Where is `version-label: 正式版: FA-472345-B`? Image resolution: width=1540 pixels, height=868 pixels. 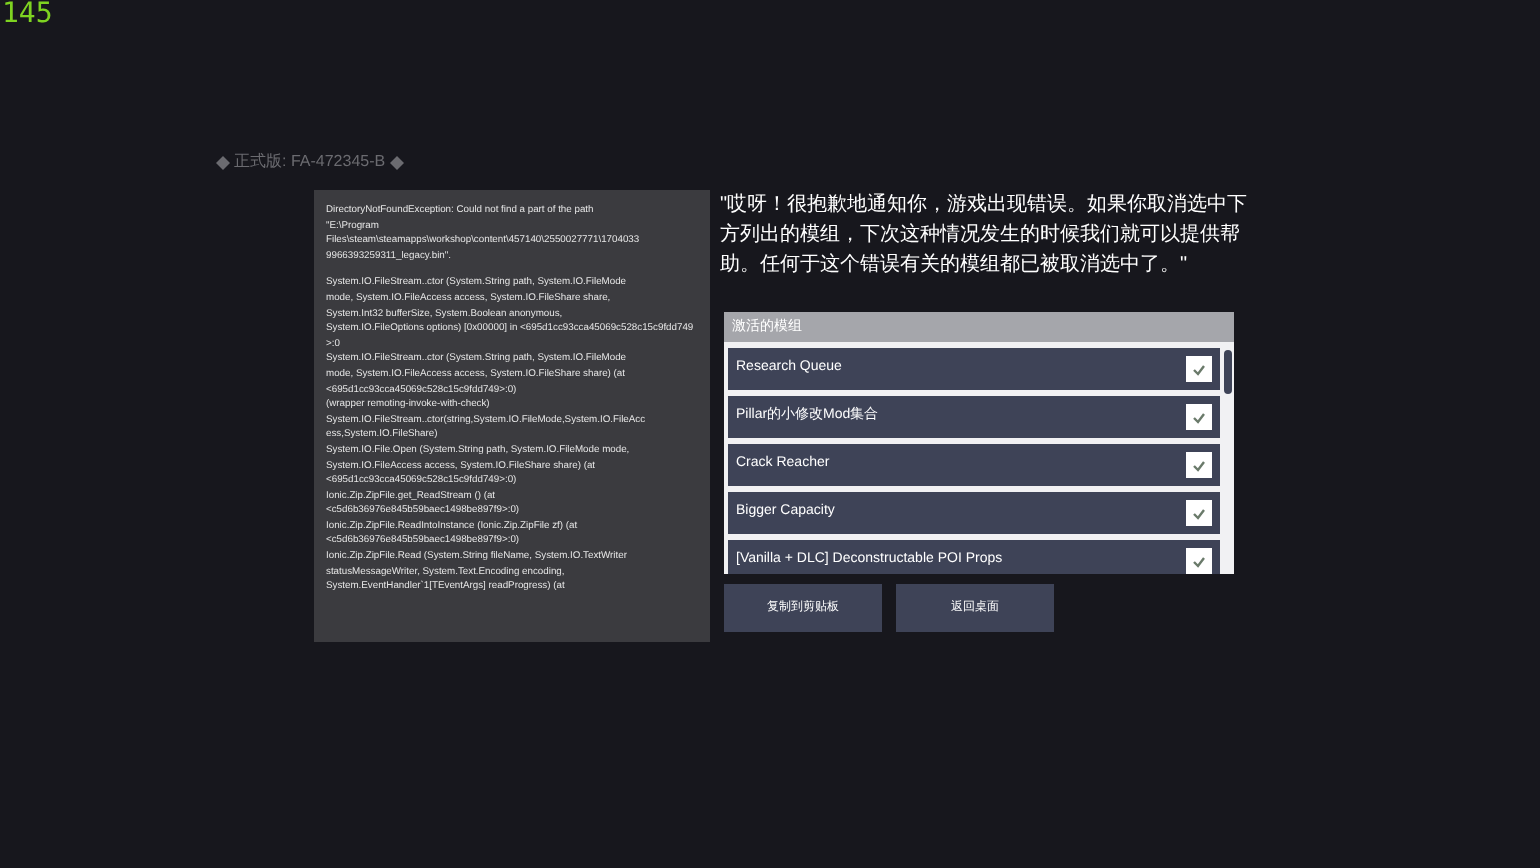 version-label: 正式版: FA-472345-B is located at coordinates (310, 162).